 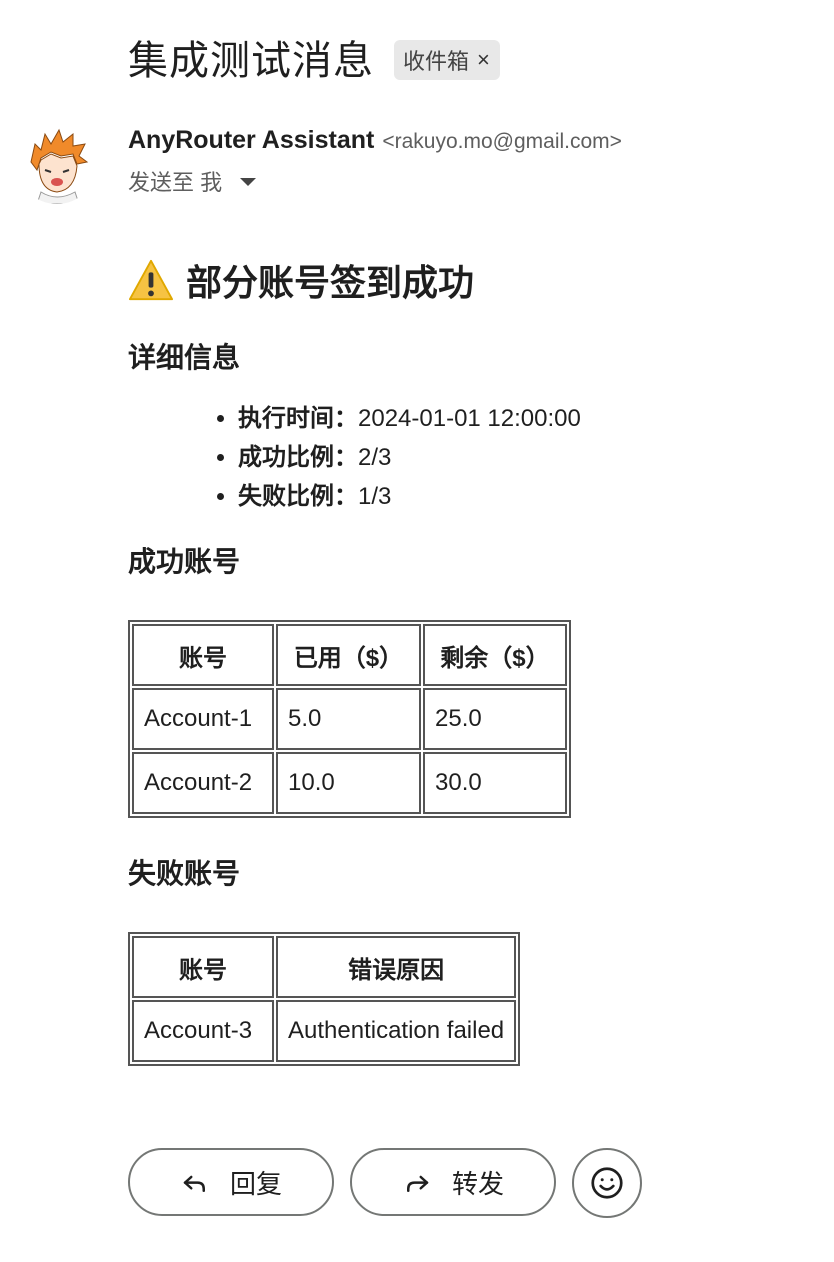 I want to click on column-header: 剩余（$）, so click(x=495, y=655).